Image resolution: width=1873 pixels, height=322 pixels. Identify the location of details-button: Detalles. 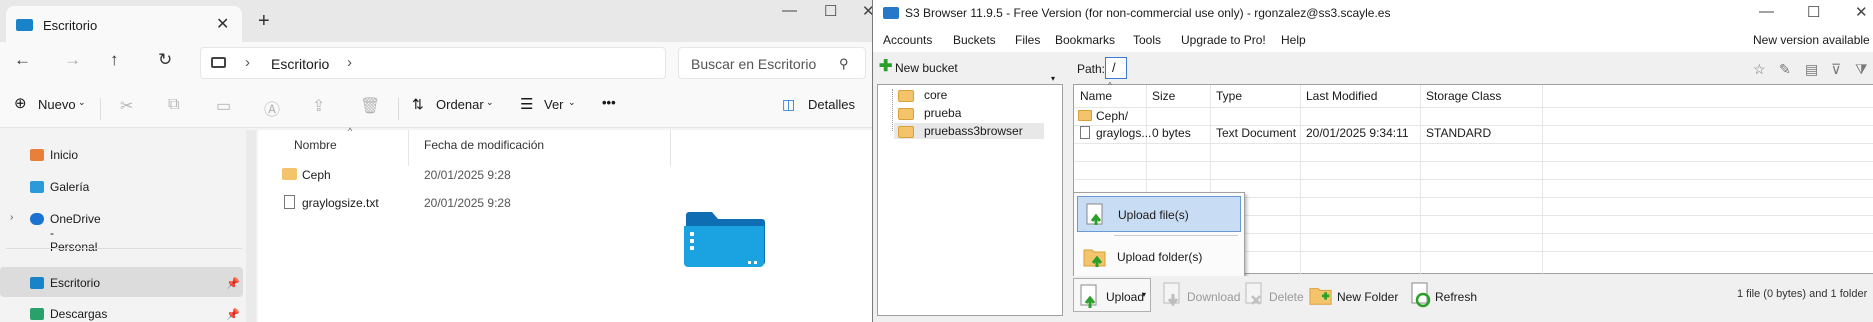
(831, 104).